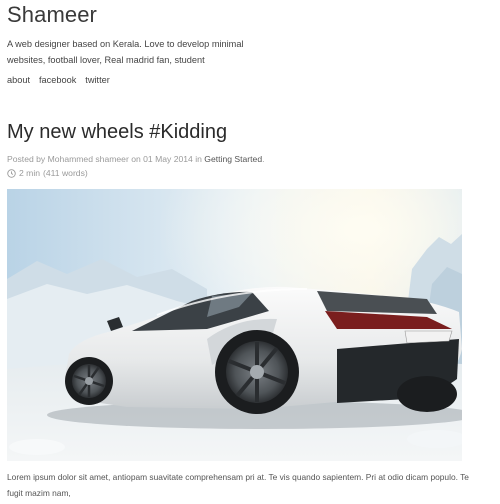 This screenshot has height=504, width=500. I want to click on nav-link-twitter: twitter, so click(97, 80).